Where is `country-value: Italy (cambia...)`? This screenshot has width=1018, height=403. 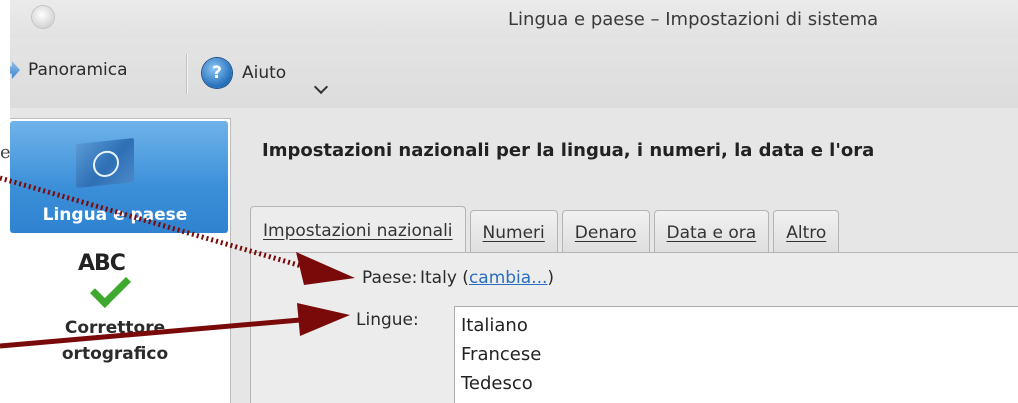
country-value: Italy (cambia...) is located at coordinates (487, 278).